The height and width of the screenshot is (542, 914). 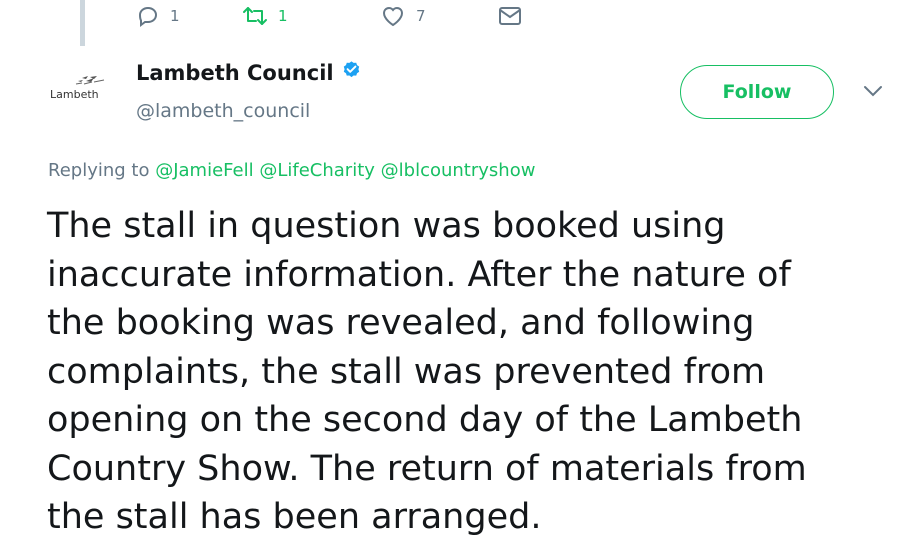 I want to click on mention-link: @JamieFell, so click(x=204, y=170).